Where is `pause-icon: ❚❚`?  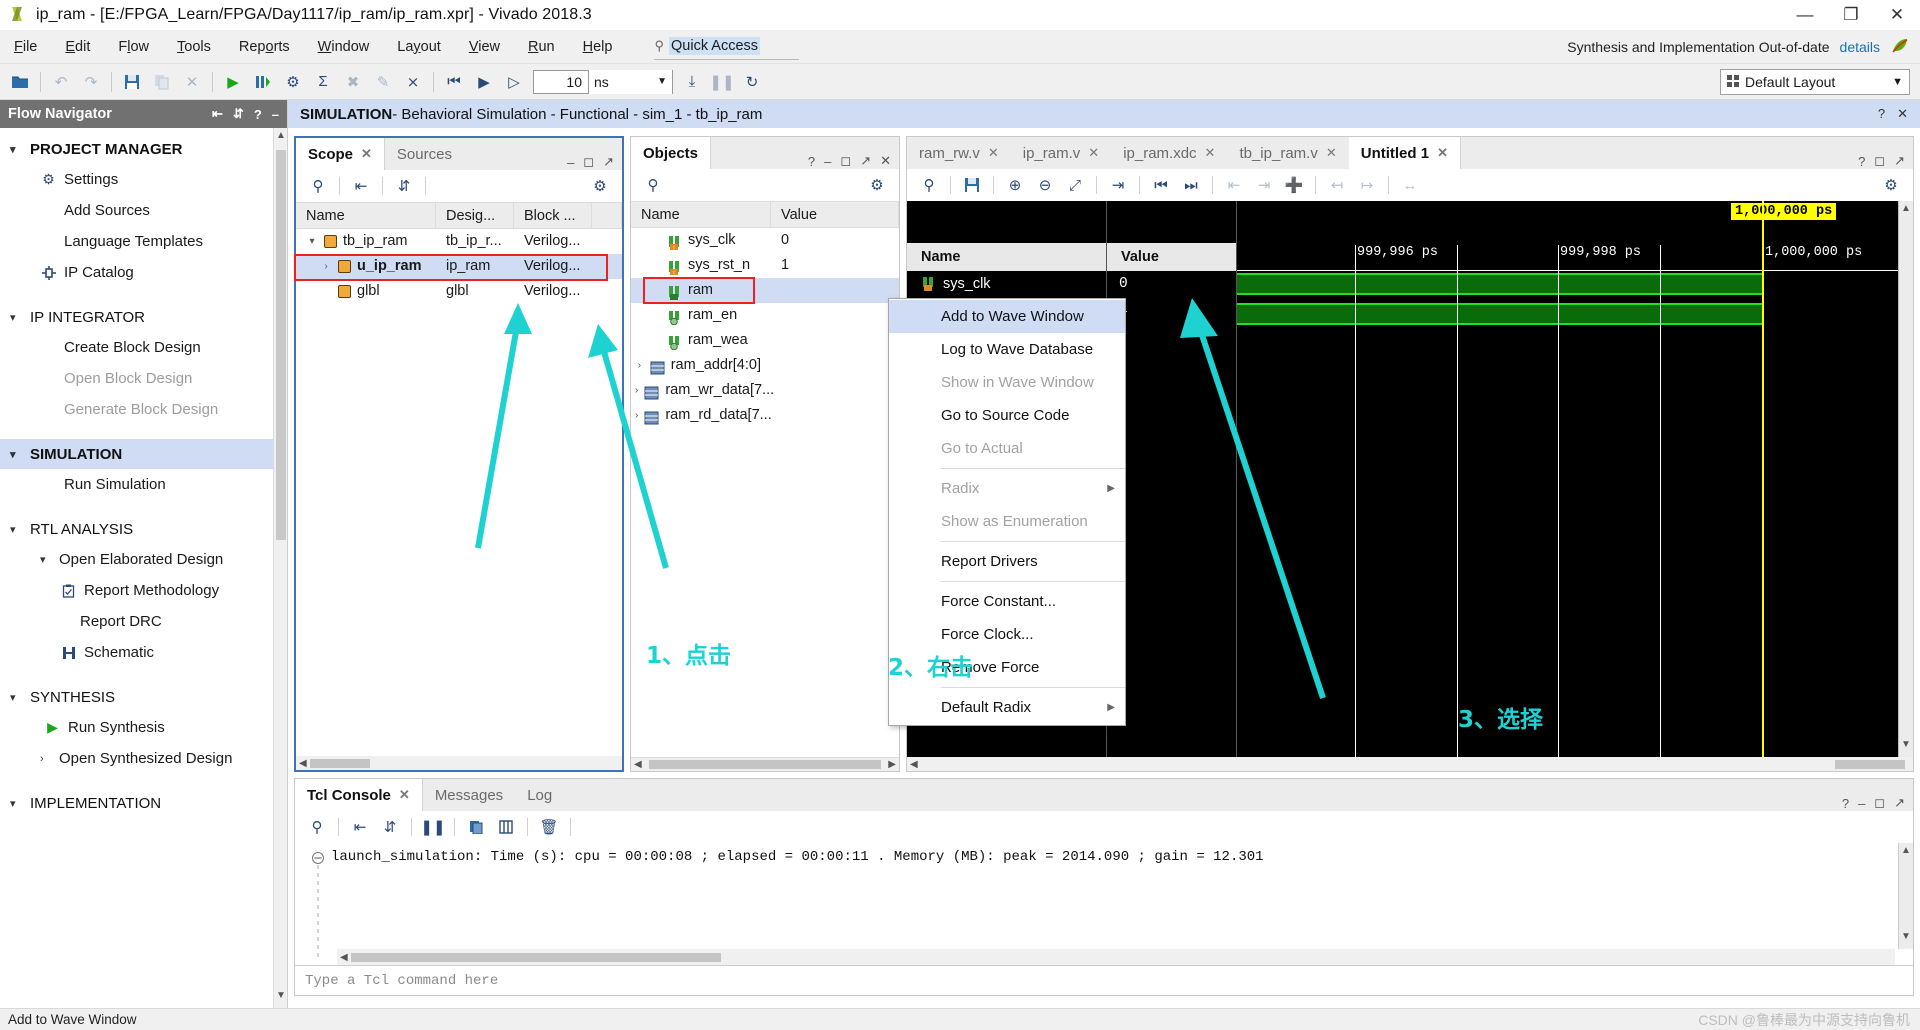 pause-icon: ❚❚ is located at coordinates (722, 82).